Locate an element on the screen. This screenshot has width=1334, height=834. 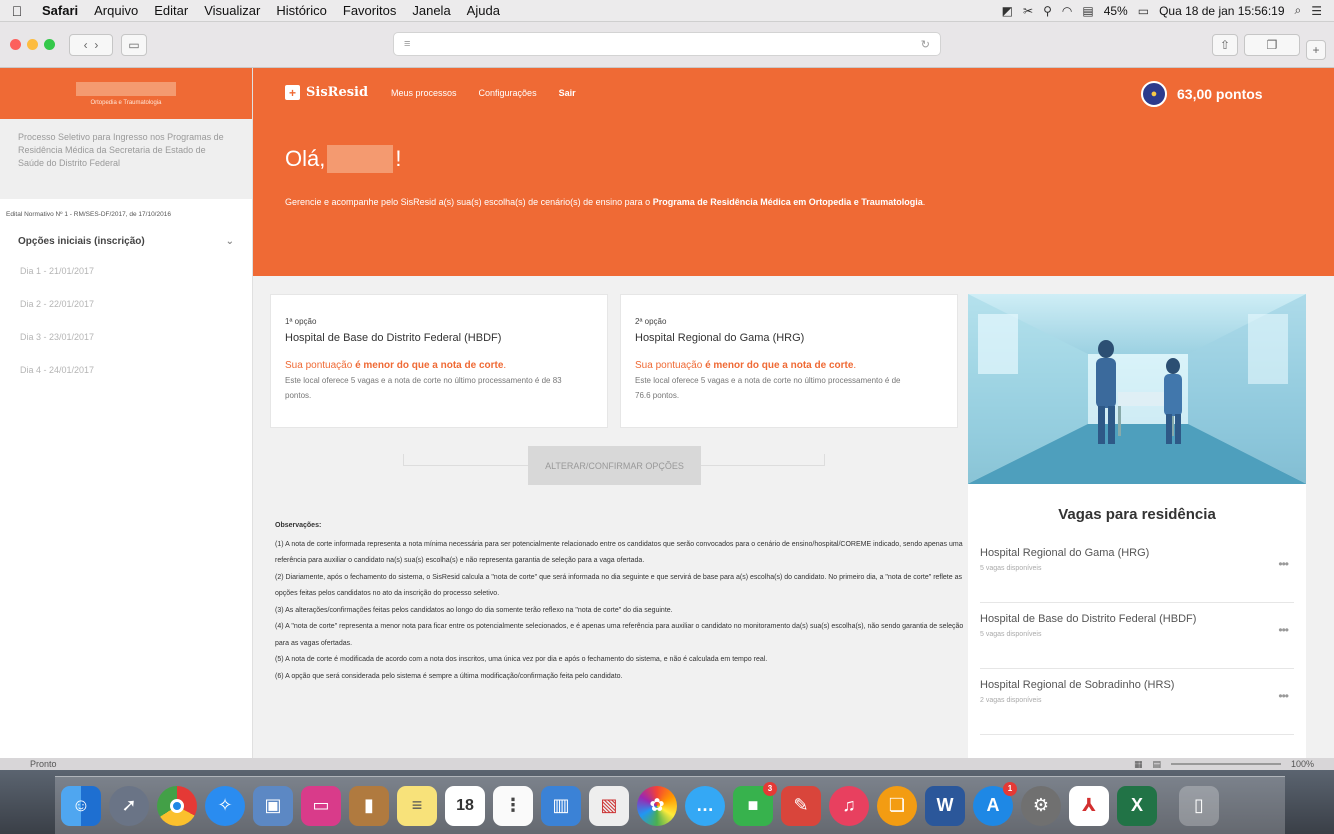
image-capture-icon: ▧ is located at coordinates (609, 805).